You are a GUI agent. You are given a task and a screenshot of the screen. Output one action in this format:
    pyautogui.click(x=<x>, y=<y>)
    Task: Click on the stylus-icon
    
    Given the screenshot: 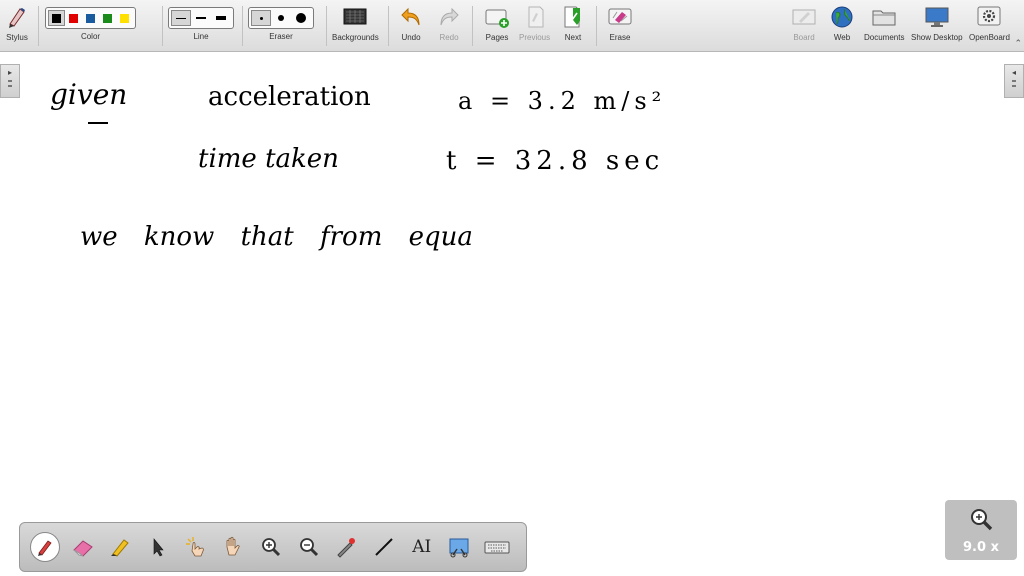 What is the action you would take?
    pyautogui.click(x=17, y=17)
    